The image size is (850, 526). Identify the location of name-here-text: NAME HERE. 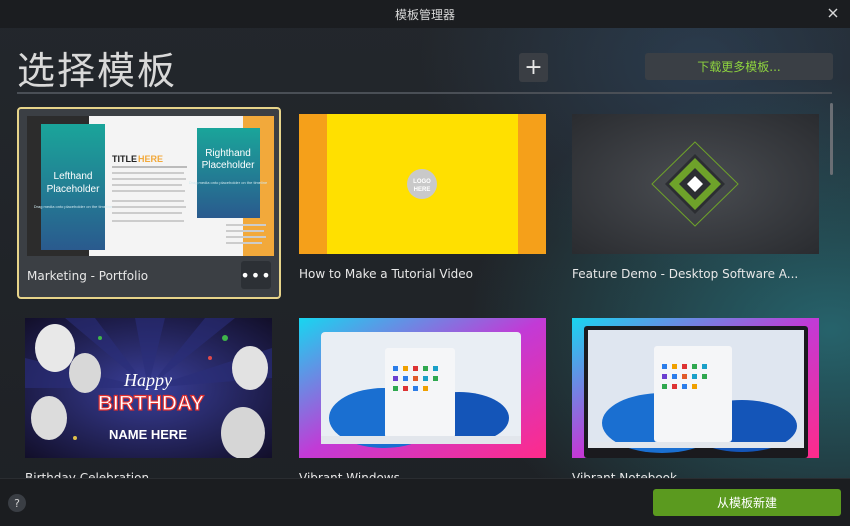
(148, 434).